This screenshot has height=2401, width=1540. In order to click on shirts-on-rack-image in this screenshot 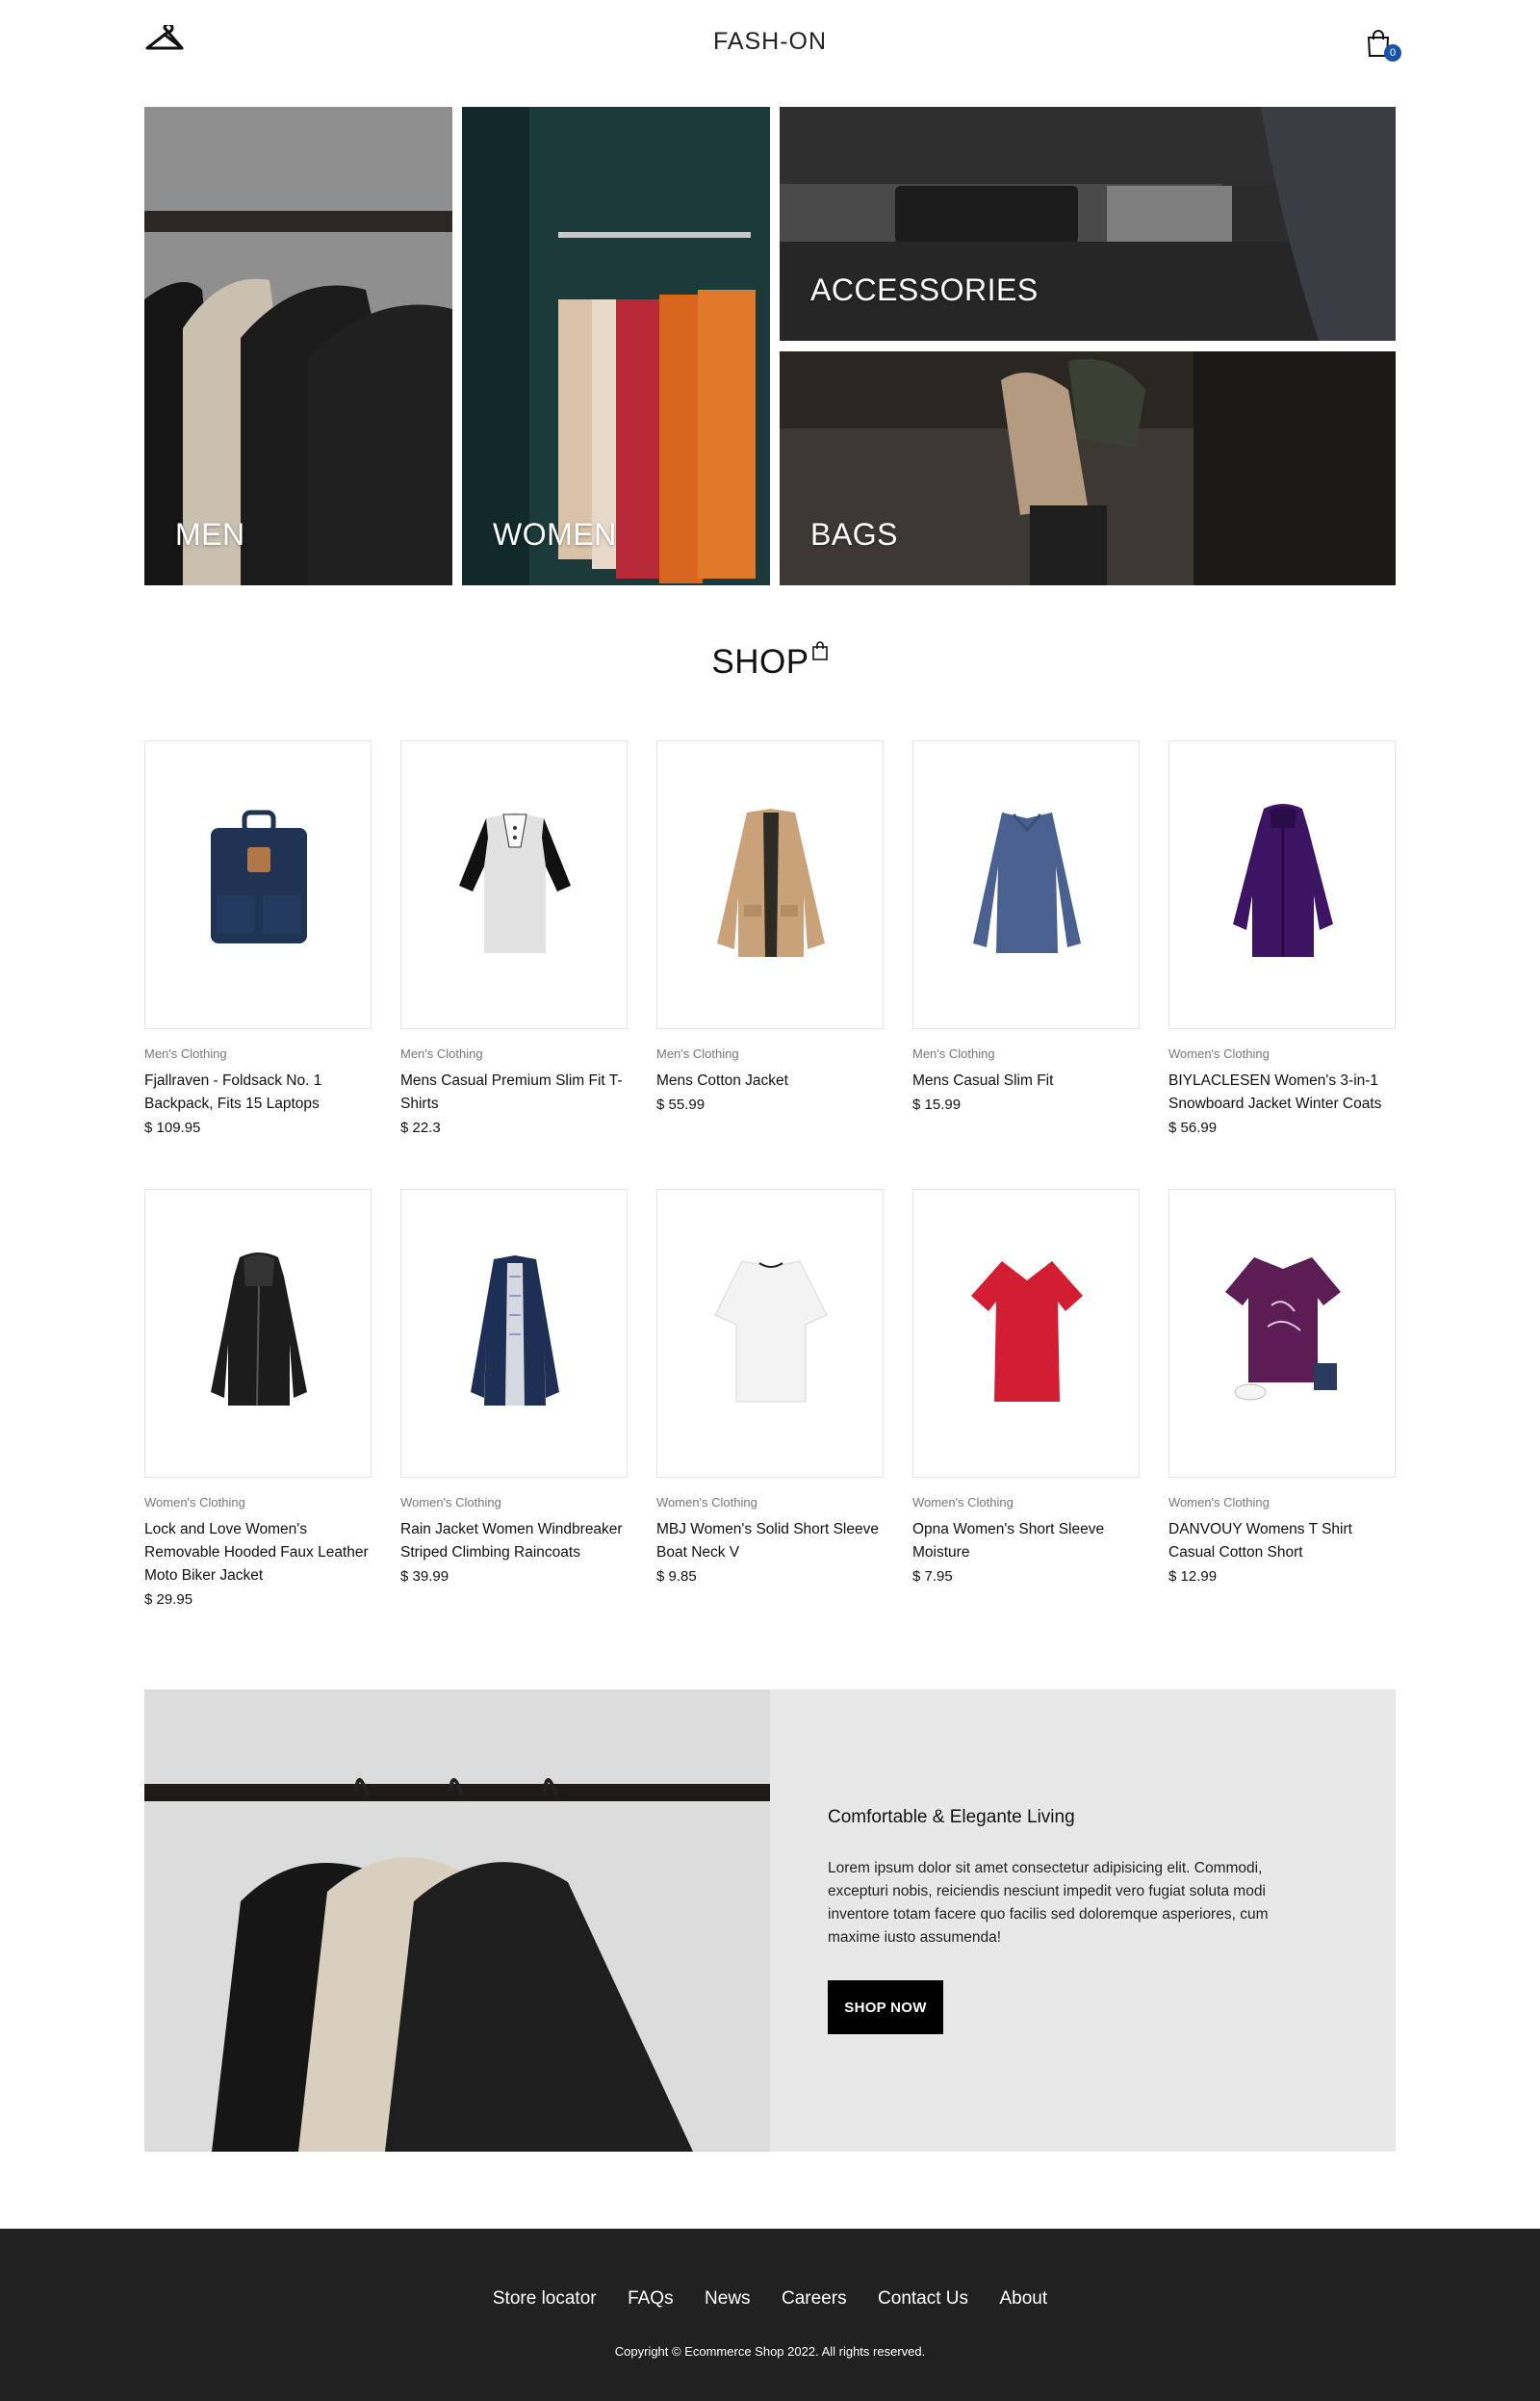, I will do `click(457, 1921)`.